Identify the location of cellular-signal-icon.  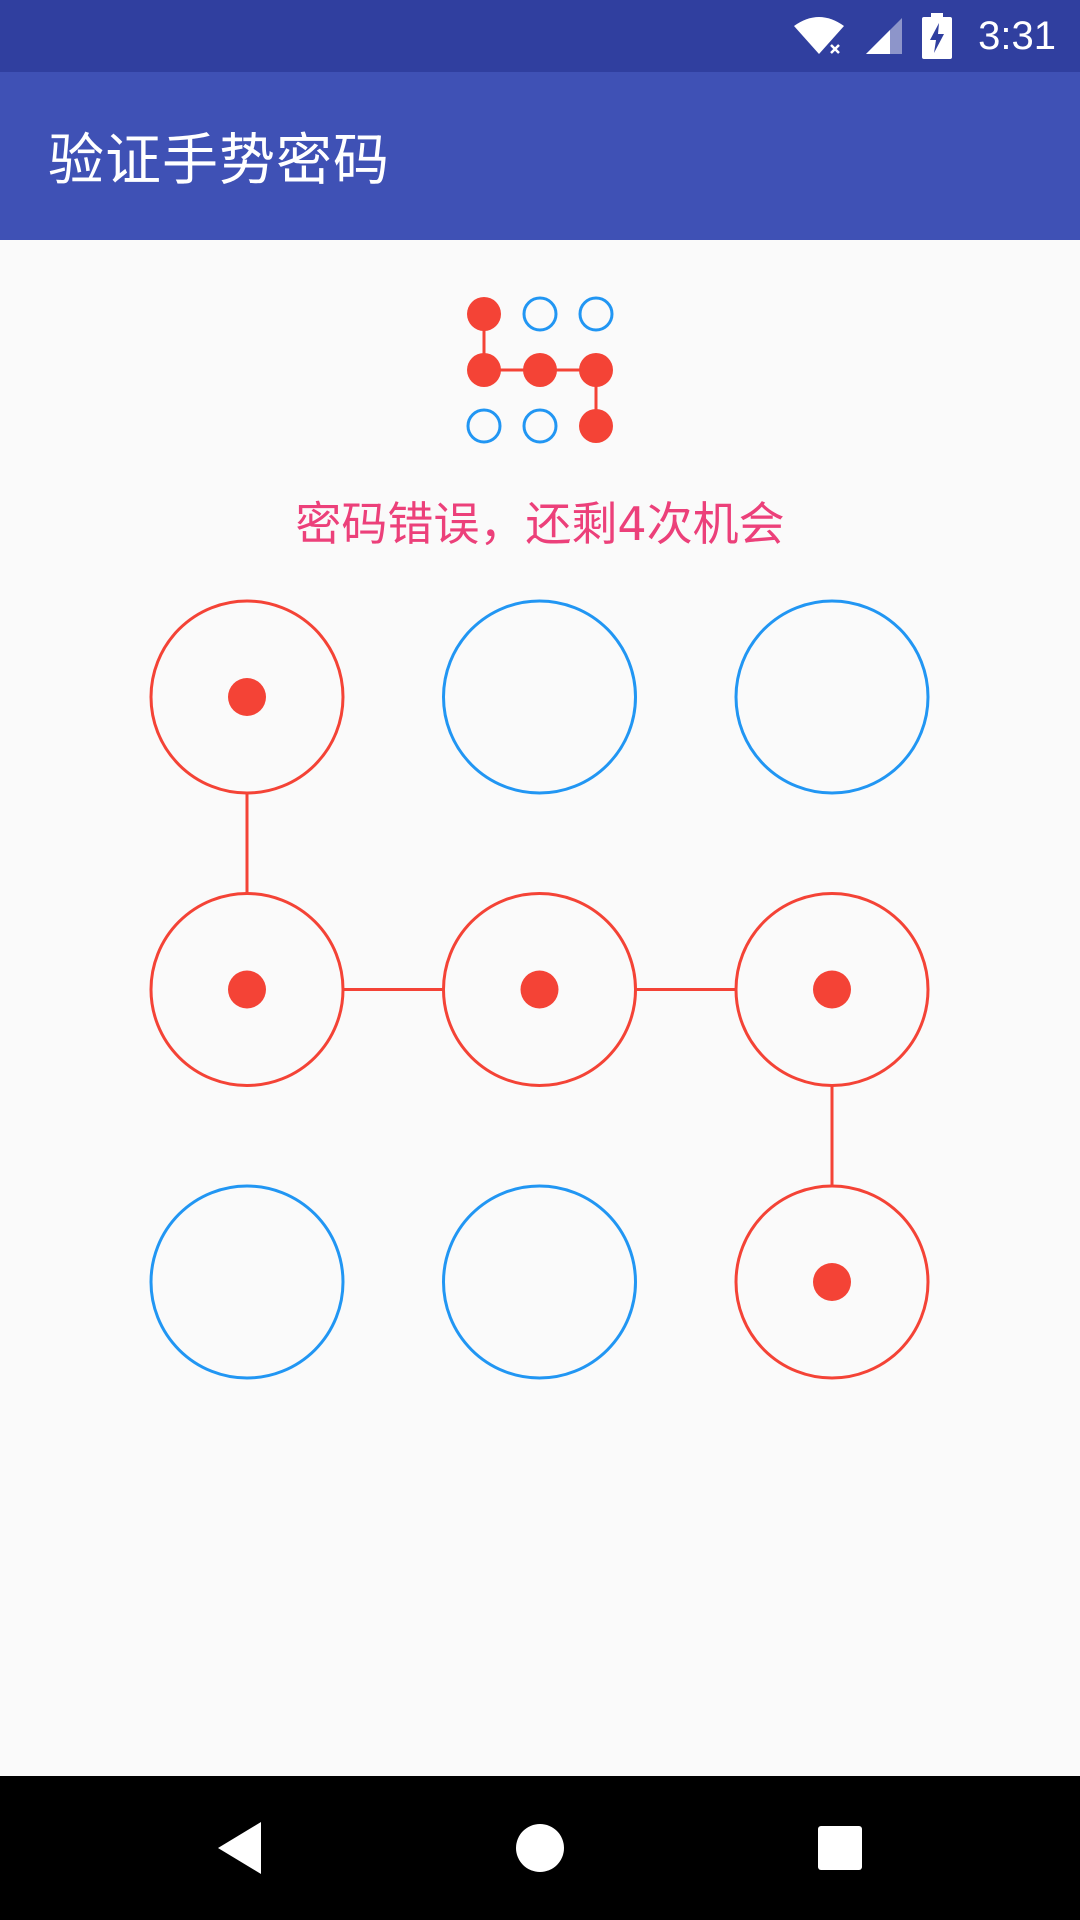
(884, 36).